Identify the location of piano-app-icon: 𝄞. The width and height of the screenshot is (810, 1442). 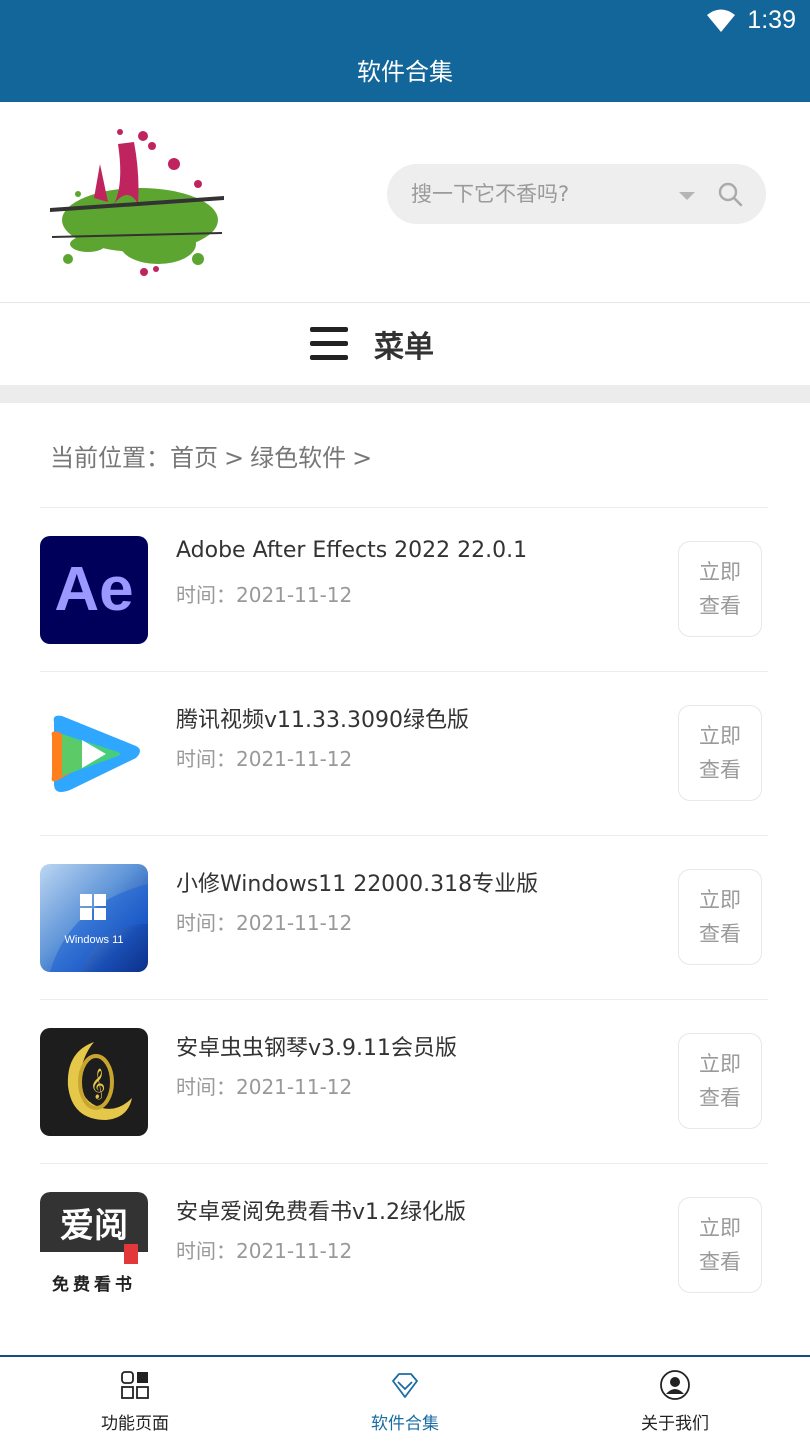
(94, 1082).